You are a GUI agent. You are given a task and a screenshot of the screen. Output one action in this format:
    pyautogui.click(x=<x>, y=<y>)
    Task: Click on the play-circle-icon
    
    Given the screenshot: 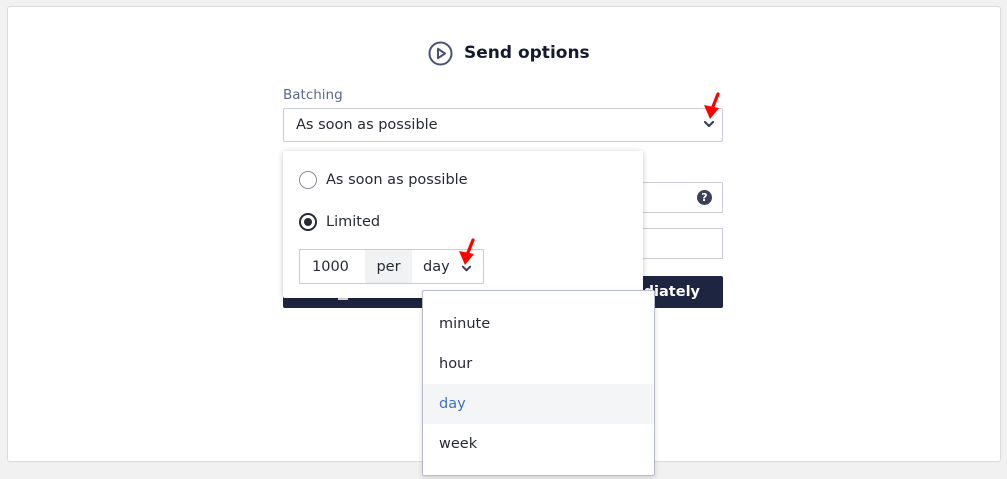 What is the action you would take?
    pyautogui.click(x=440, y=53)
    